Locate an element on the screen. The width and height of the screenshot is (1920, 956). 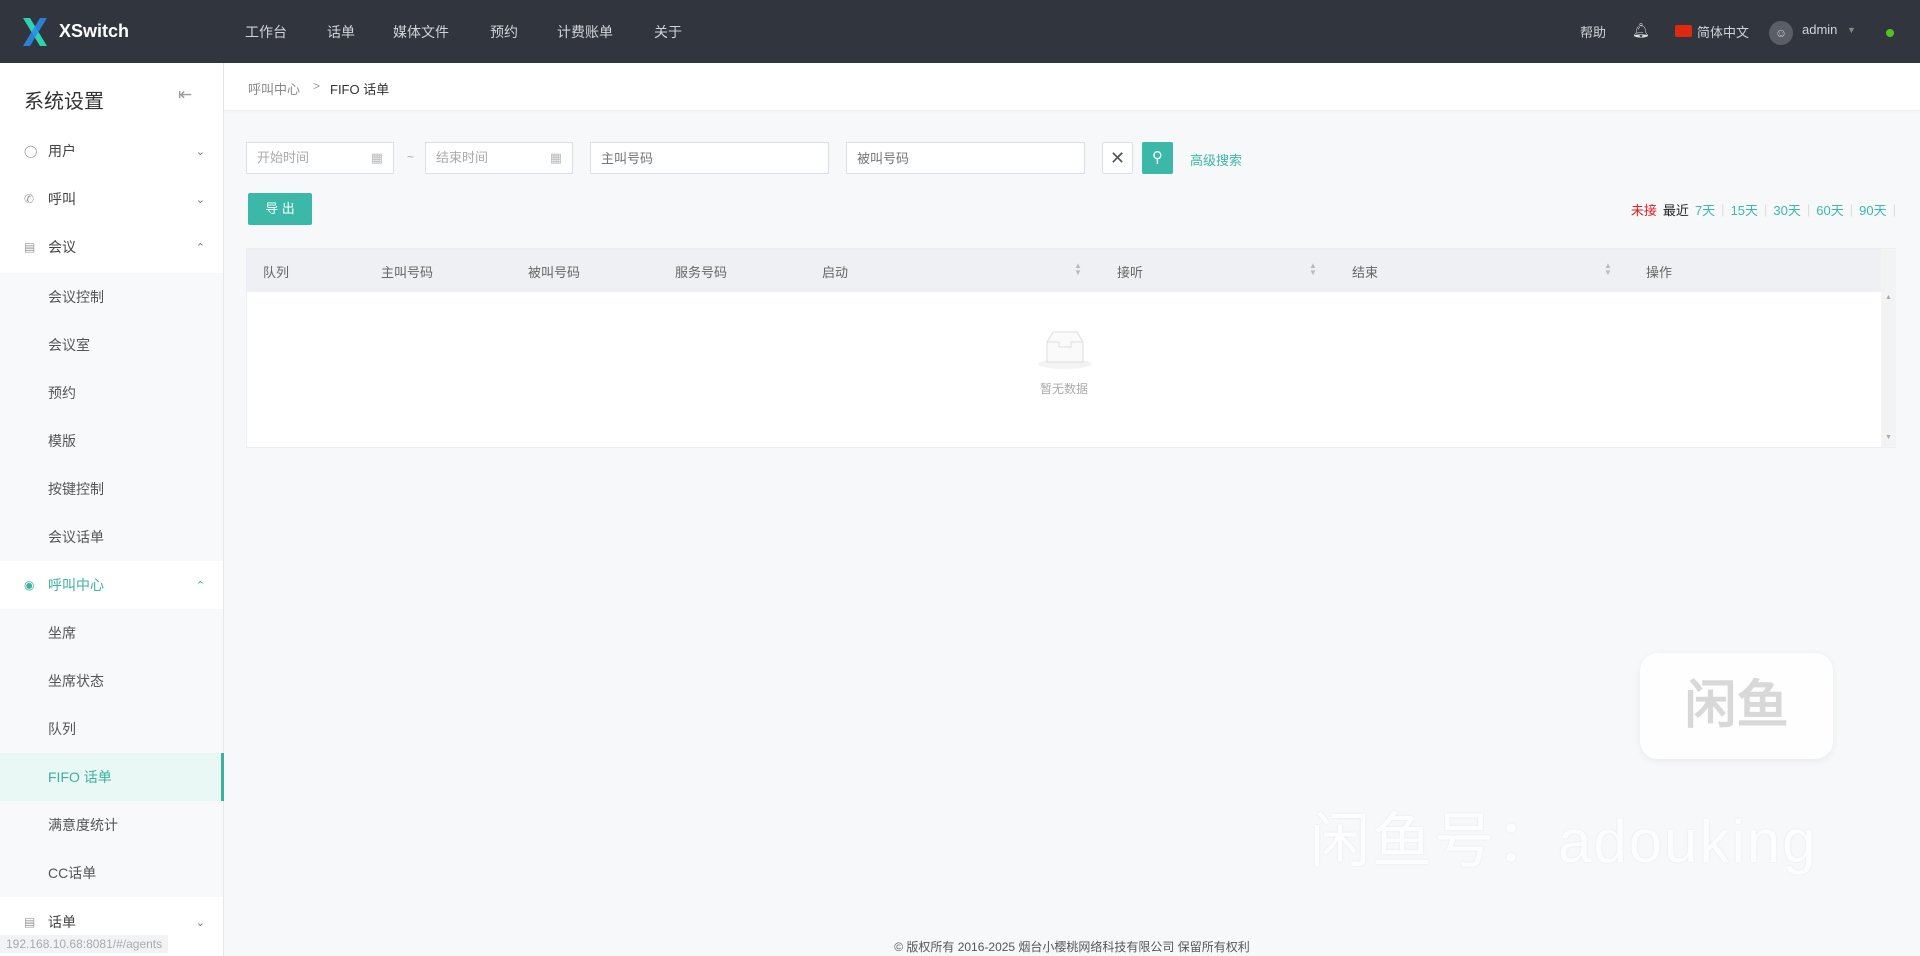
nav-workbench: 工作台 is located at coordinates (266, 32).